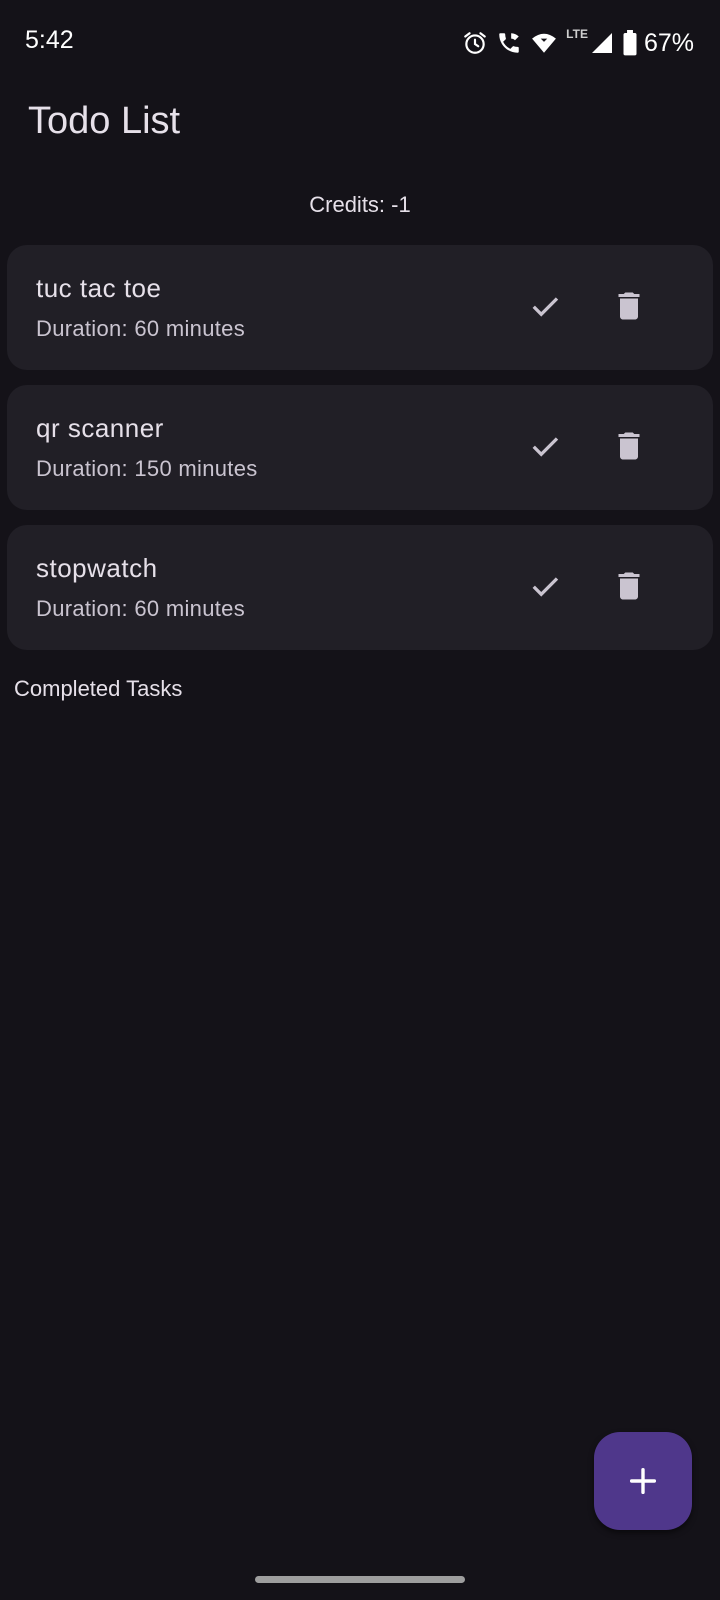 The image size is (720, 1600). I want to click on battery-percent: 67%, so click(668, 42).